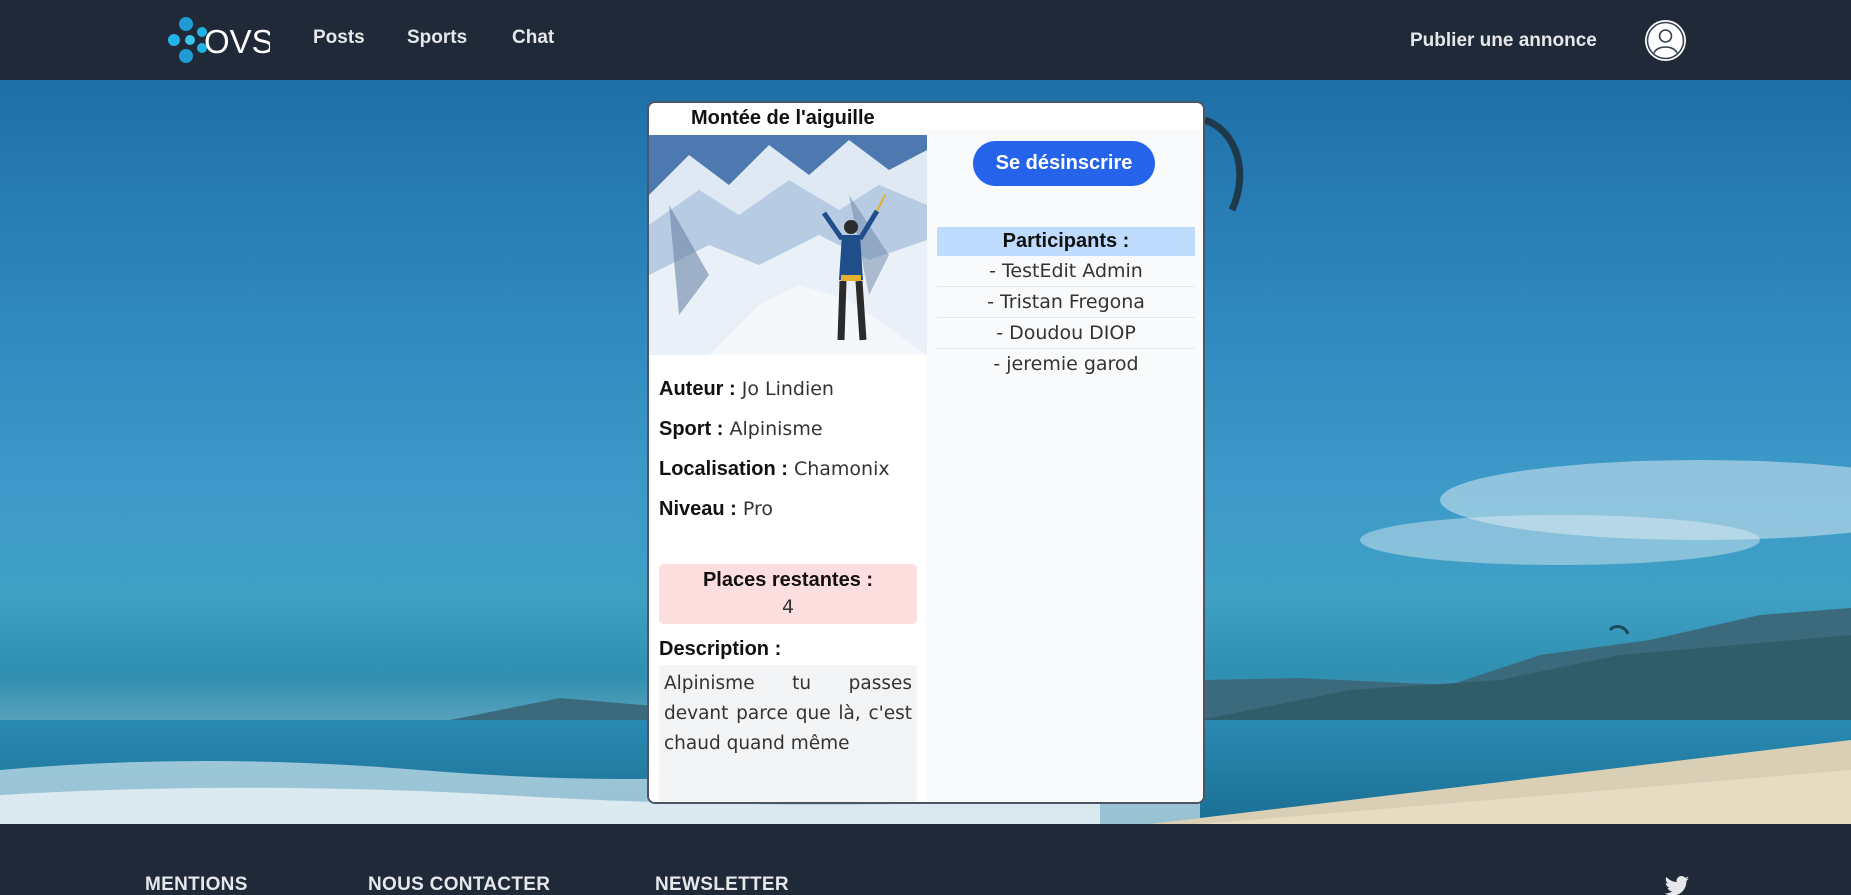  I want to click on location-value: Chamonix, so click(841, 469).